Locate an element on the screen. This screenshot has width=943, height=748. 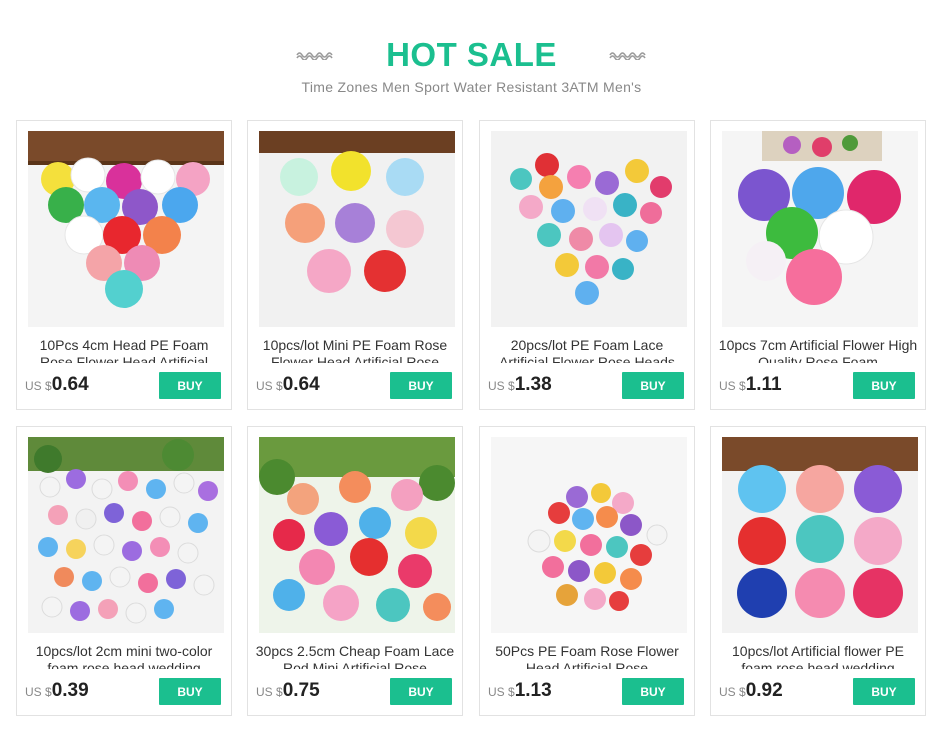
squiggle-right-icon is located at coordinates (627, 56).